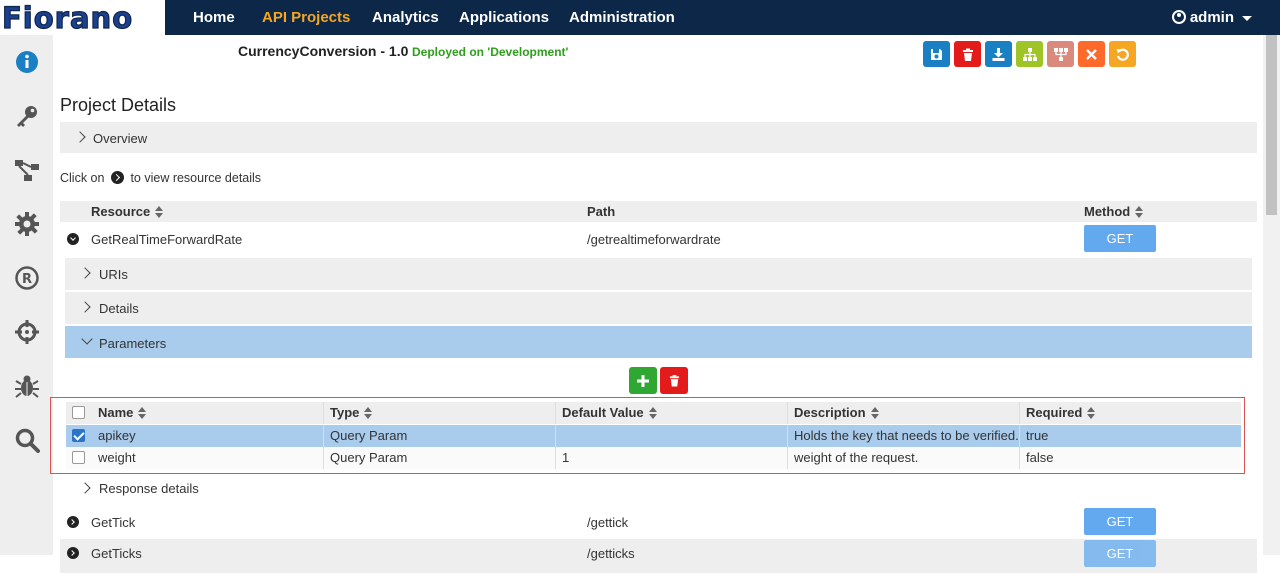  I want to click on resource-path: /gettick, so click(608, 522).